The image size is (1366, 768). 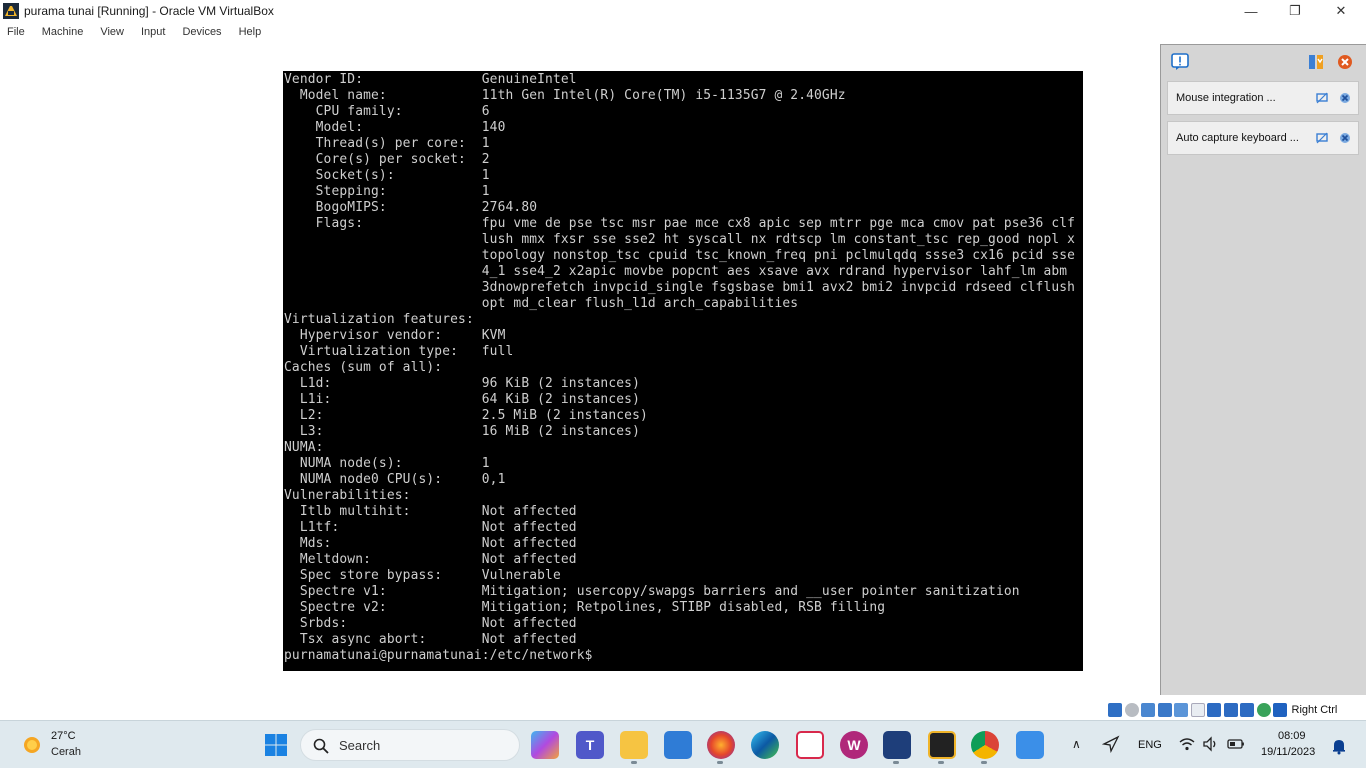 What do you see at coordinates (430, 79) in the screenshot?
I see `terminal-line: Vendor ID: GenuineIntel` at bounding box center [430, 79].